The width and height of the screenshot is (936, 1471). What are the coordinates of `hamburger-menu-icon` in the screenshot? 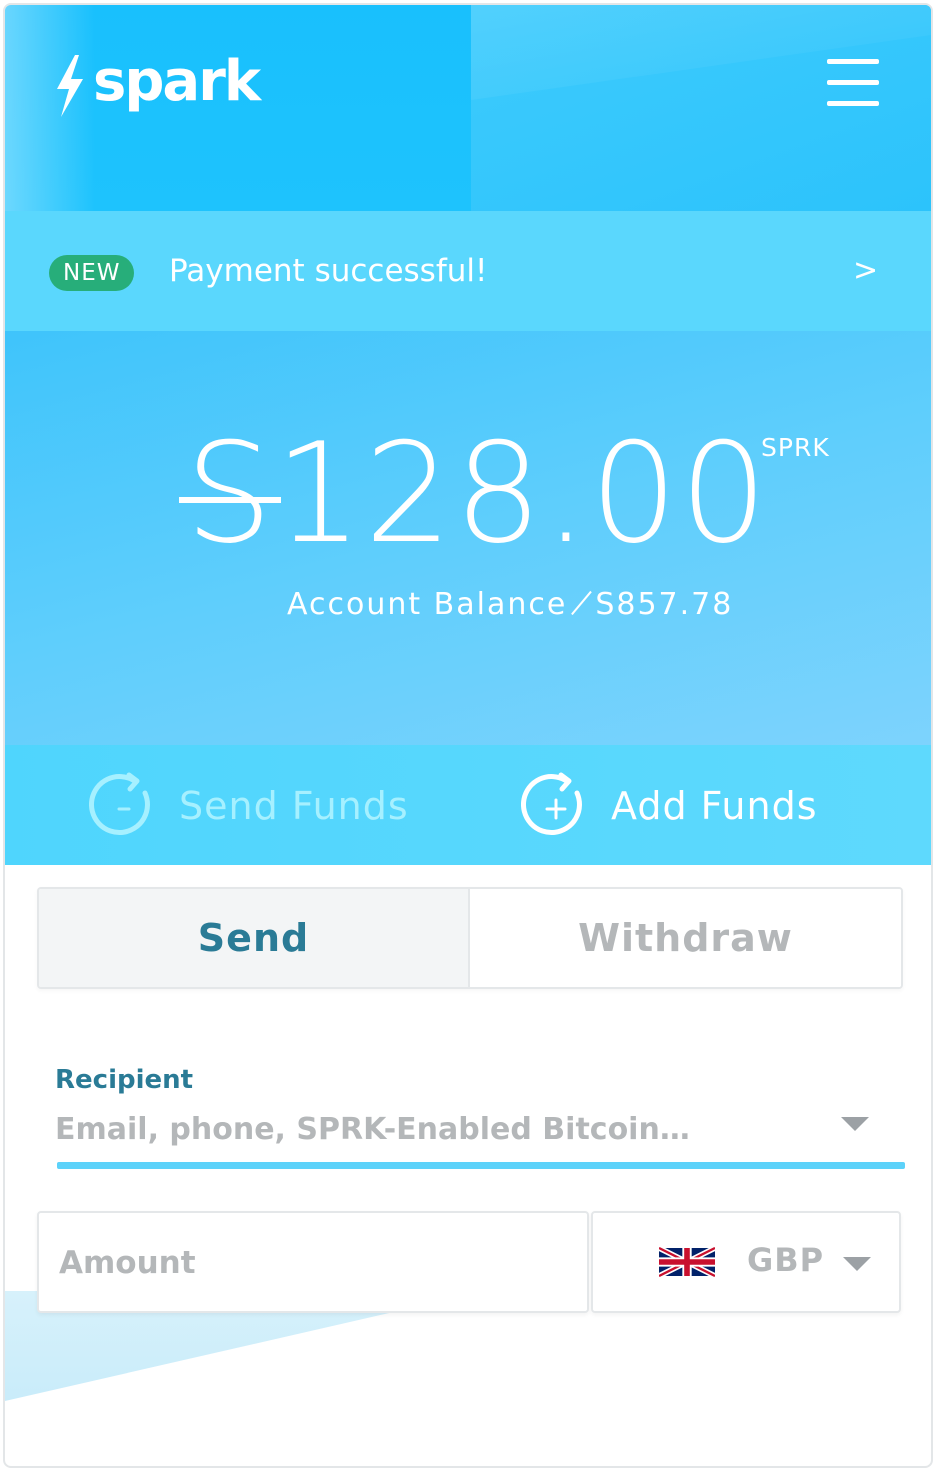 It's located at (853, 82).